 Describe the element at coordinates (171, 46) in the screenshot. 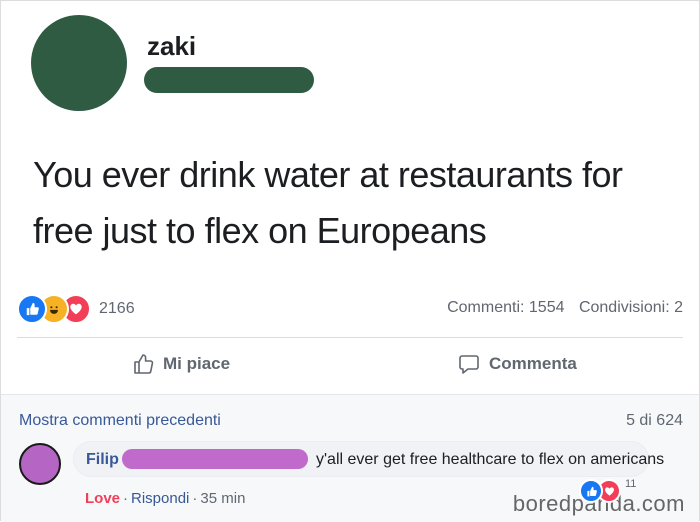

I see `author-name: zaki` at that location.